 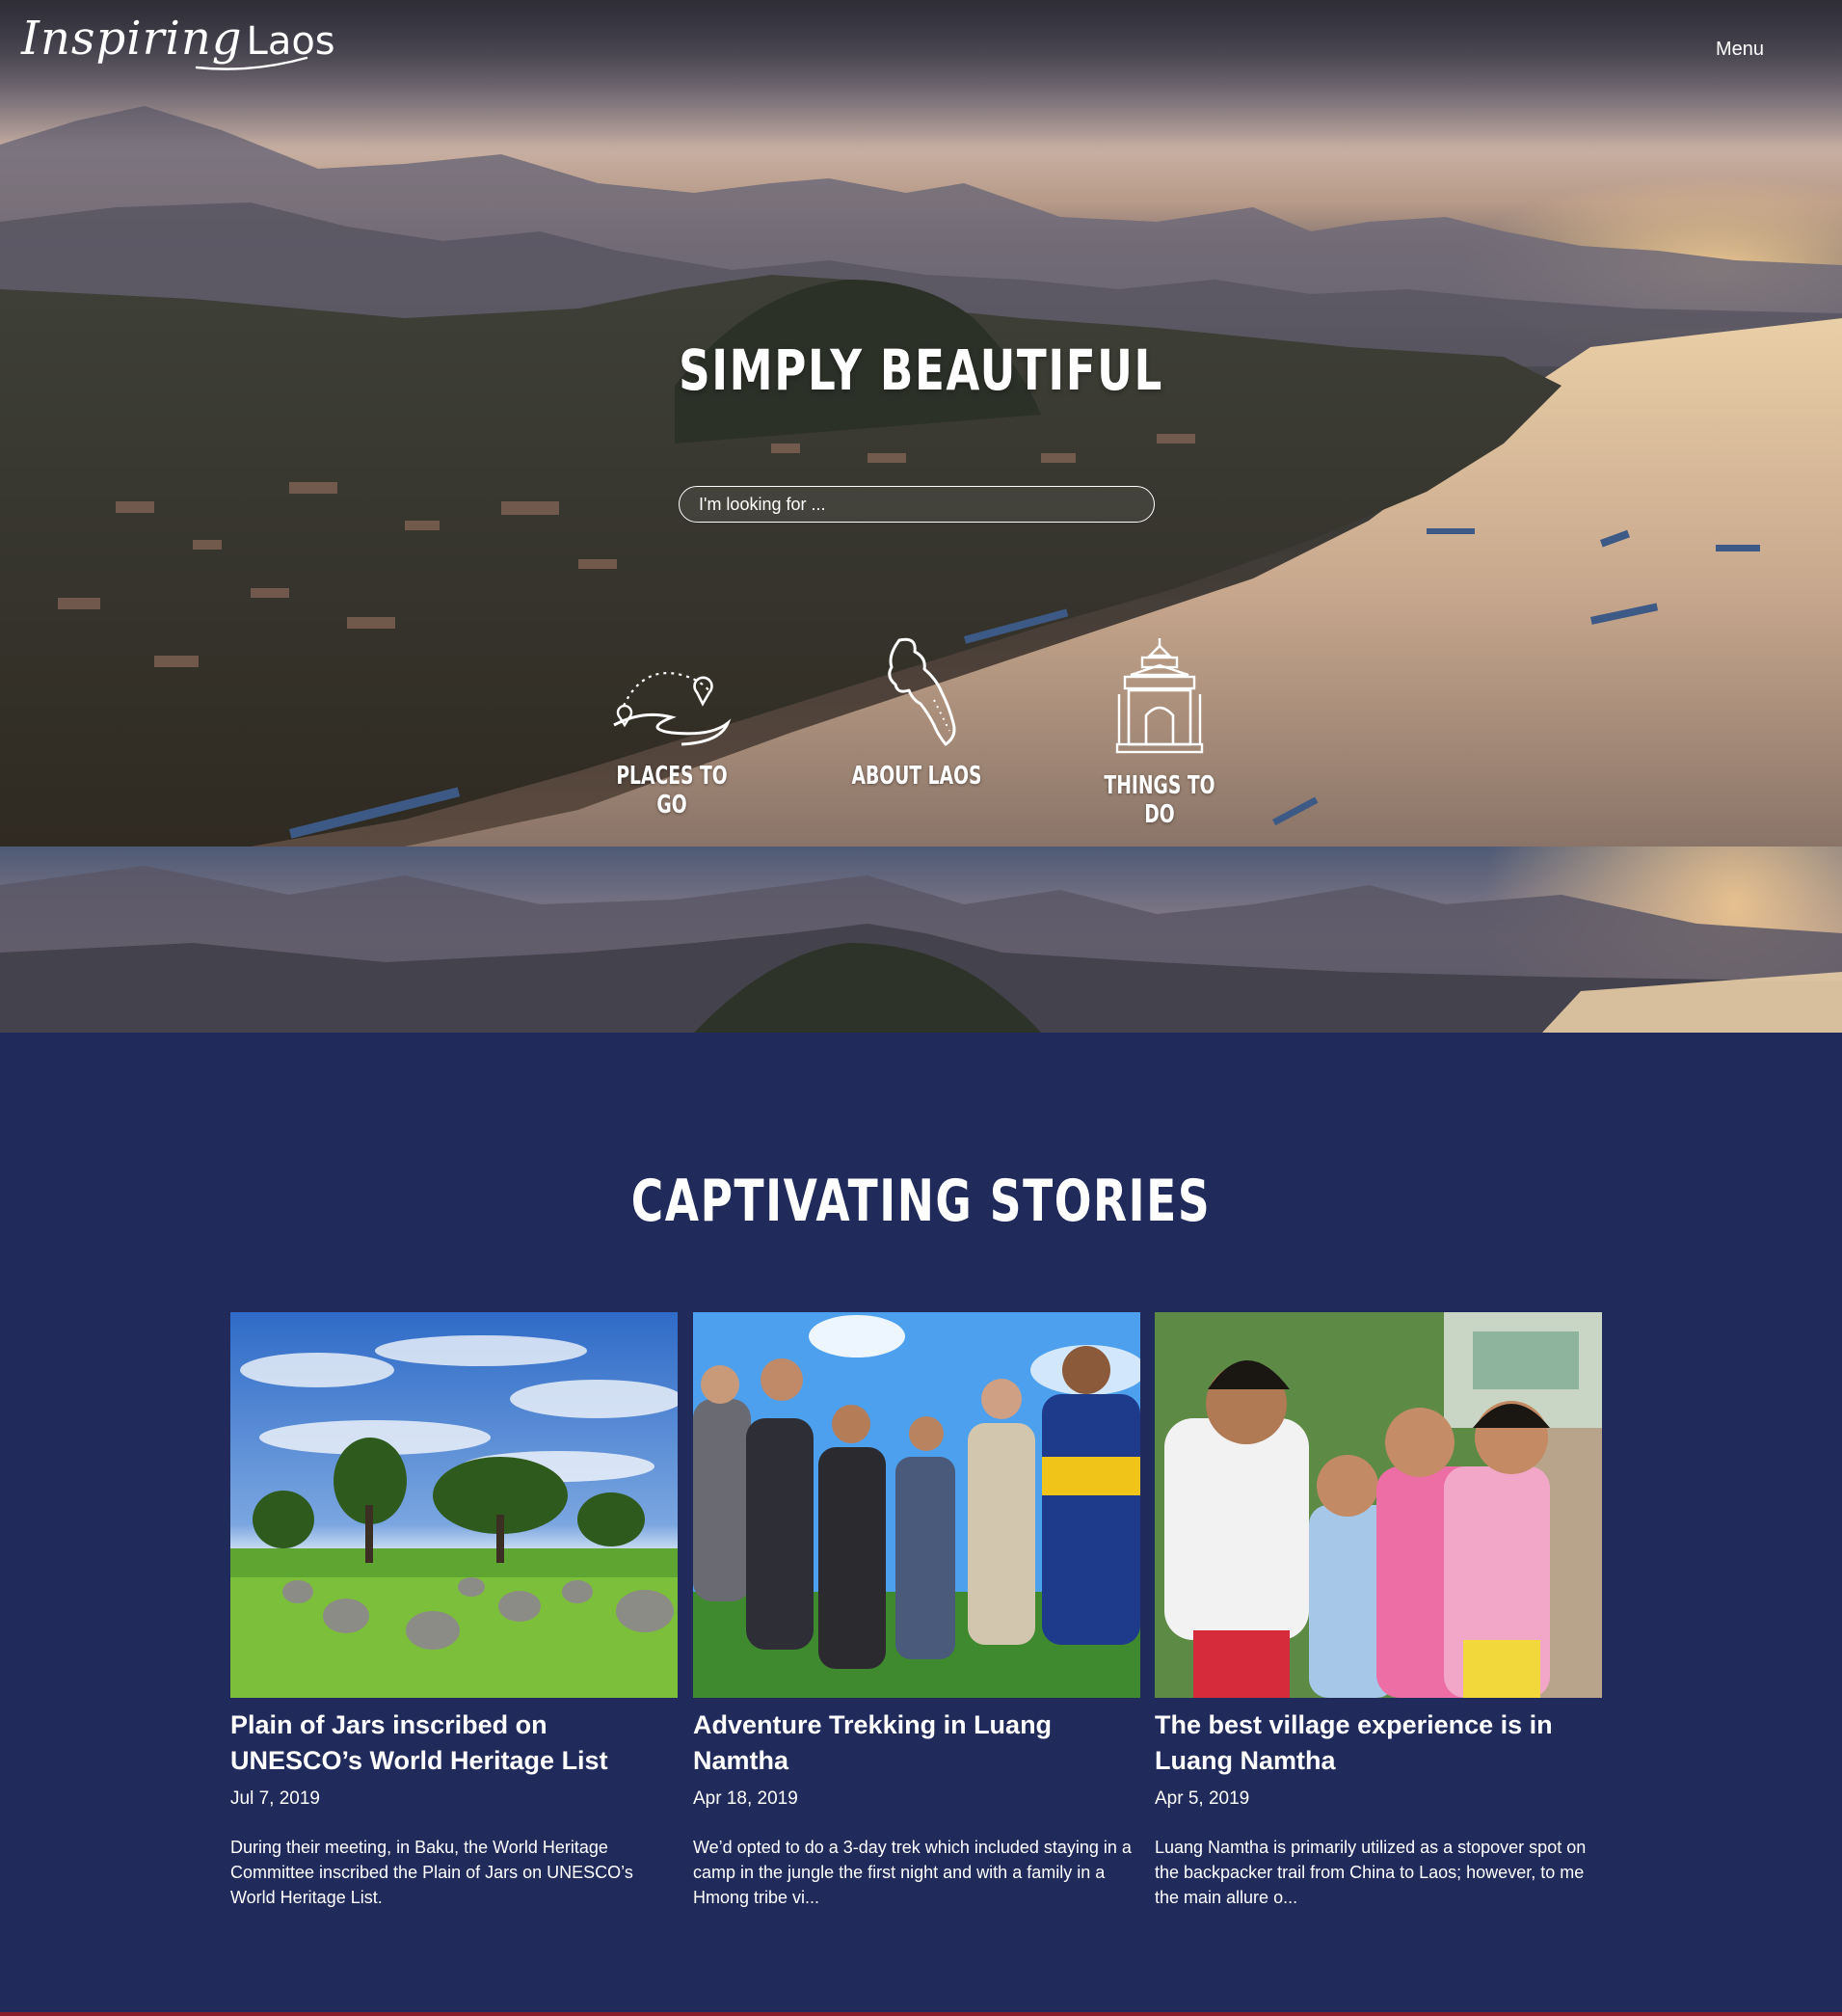 I want to click on search-bar, so click(x=917, y=504).